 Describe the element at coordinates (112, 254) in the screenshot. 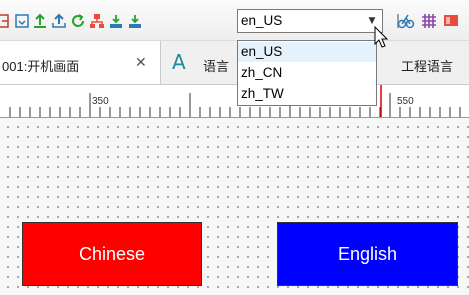

I see `chinese-button: Chinese` at that location.